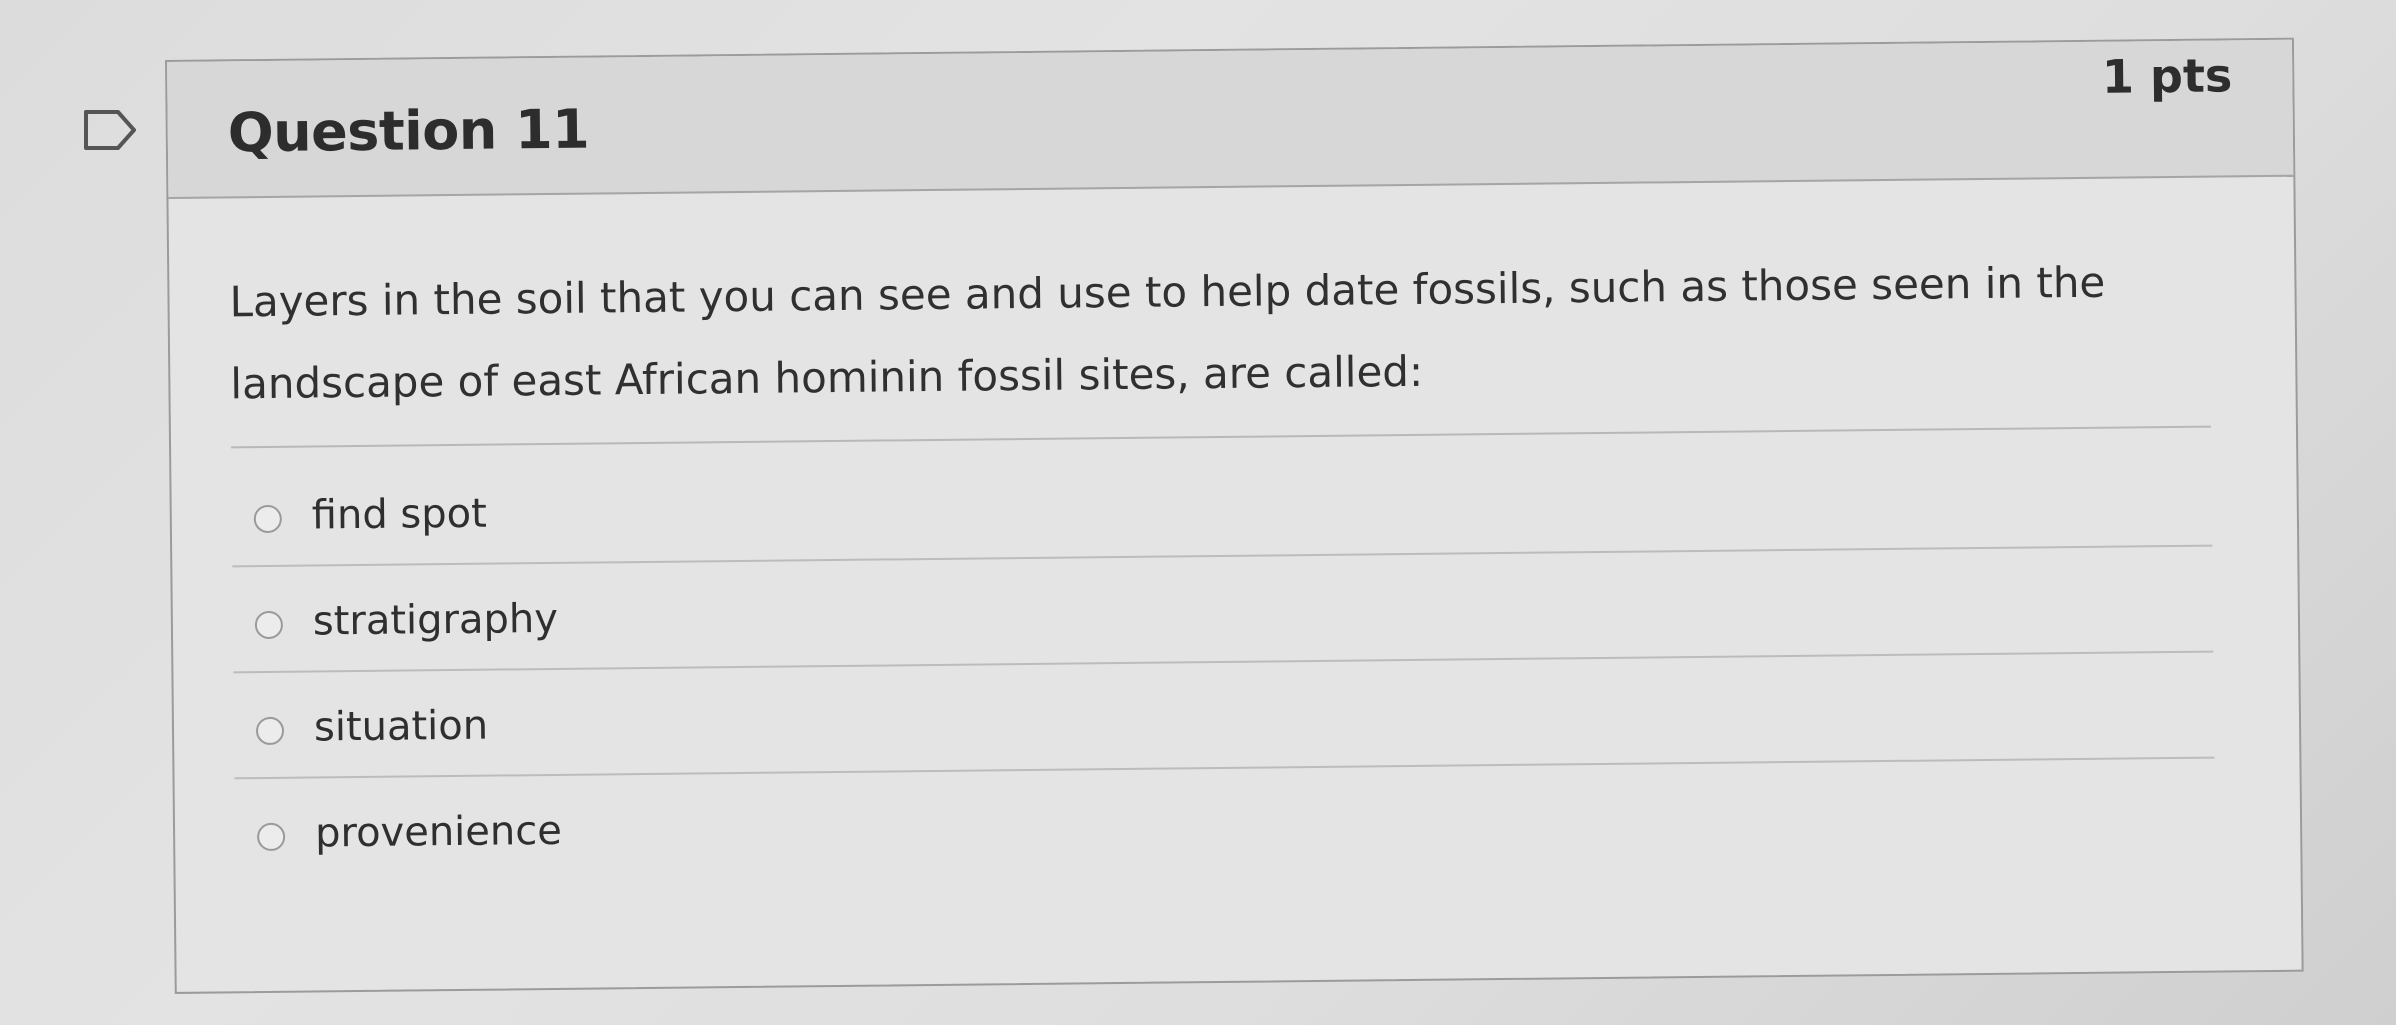  I want to click on answer-label: provenience, so click(438, 832).